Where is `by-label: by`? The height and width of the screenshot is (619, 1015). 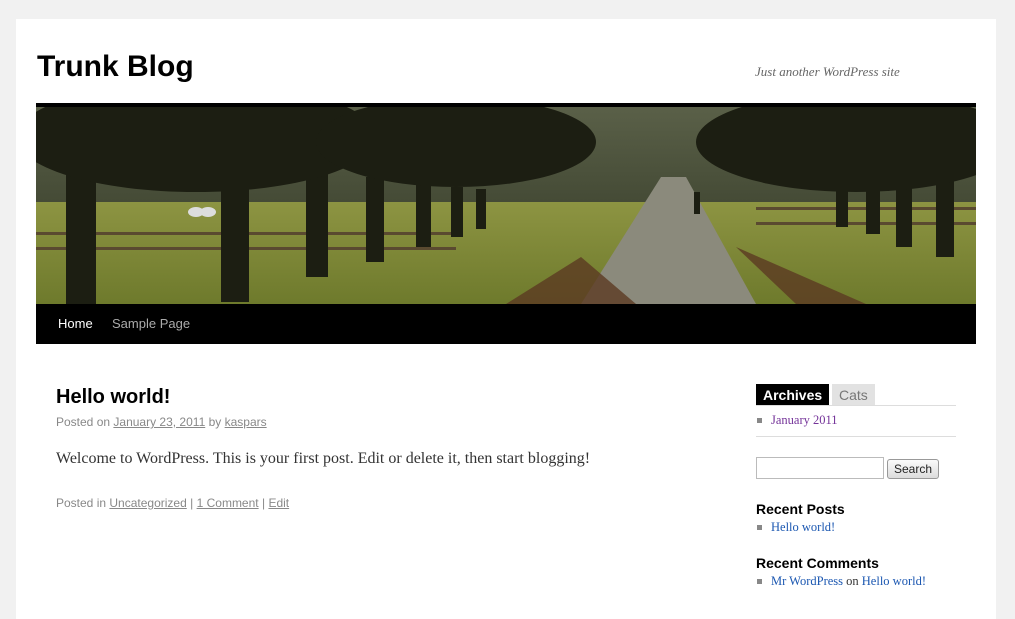
by-label: by is located at coordinates (215, 422).